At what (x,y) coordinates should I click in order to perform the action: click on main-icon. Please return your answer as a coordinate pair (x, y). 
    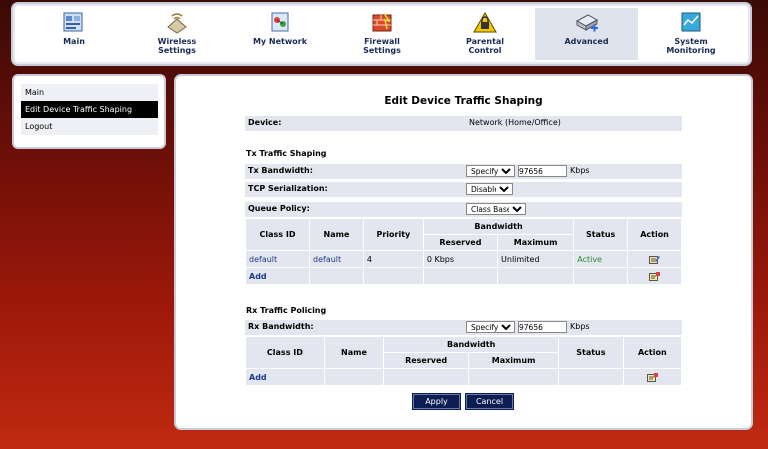
    Looking at the image, I should click on (73, 22).